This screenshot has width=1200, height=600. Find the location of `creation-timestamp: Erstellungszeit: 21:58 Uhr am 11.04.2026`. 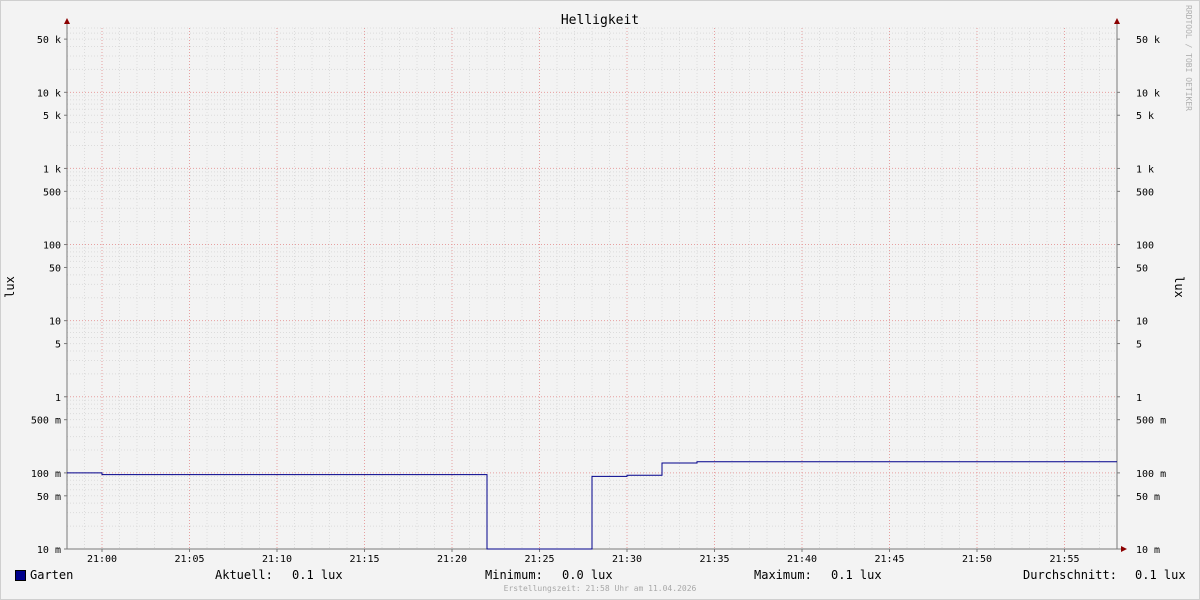

creation-timestamp: Erstellungszeit: 21:58 Uhr am 11.04.2026 is located at coordinates (600, 588).